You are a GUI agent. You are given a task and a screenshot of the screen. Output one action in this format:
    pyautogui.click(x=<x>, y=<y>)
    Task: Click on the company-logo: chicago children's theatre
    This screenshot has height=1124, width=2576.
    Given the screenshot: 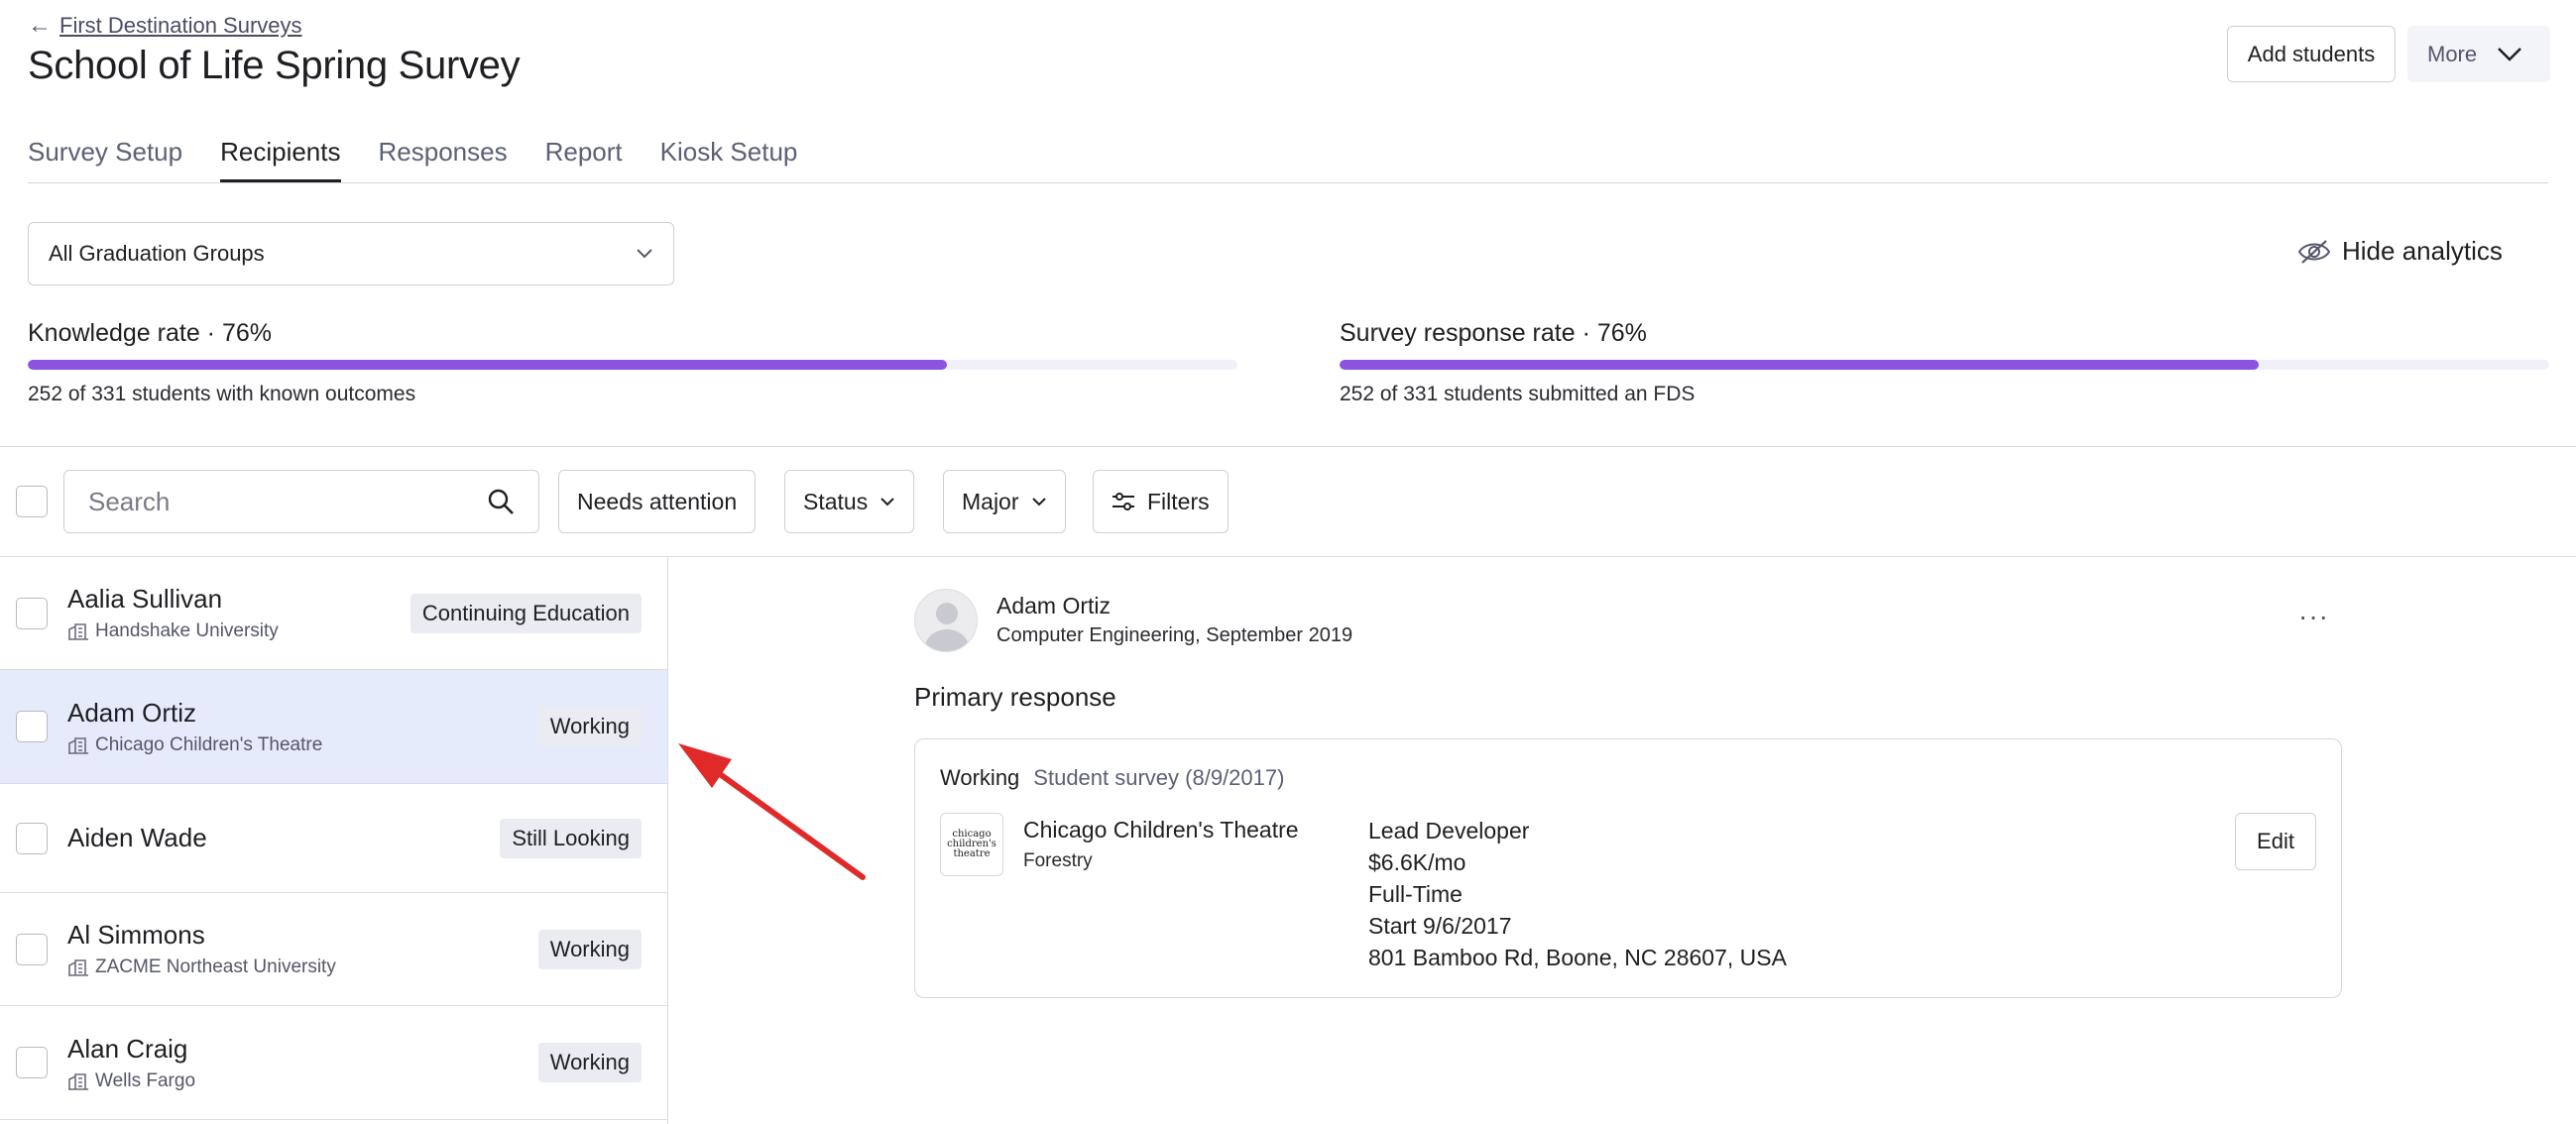 What is the action you would take?
    pyautogui.click(x=972, y=844)
    